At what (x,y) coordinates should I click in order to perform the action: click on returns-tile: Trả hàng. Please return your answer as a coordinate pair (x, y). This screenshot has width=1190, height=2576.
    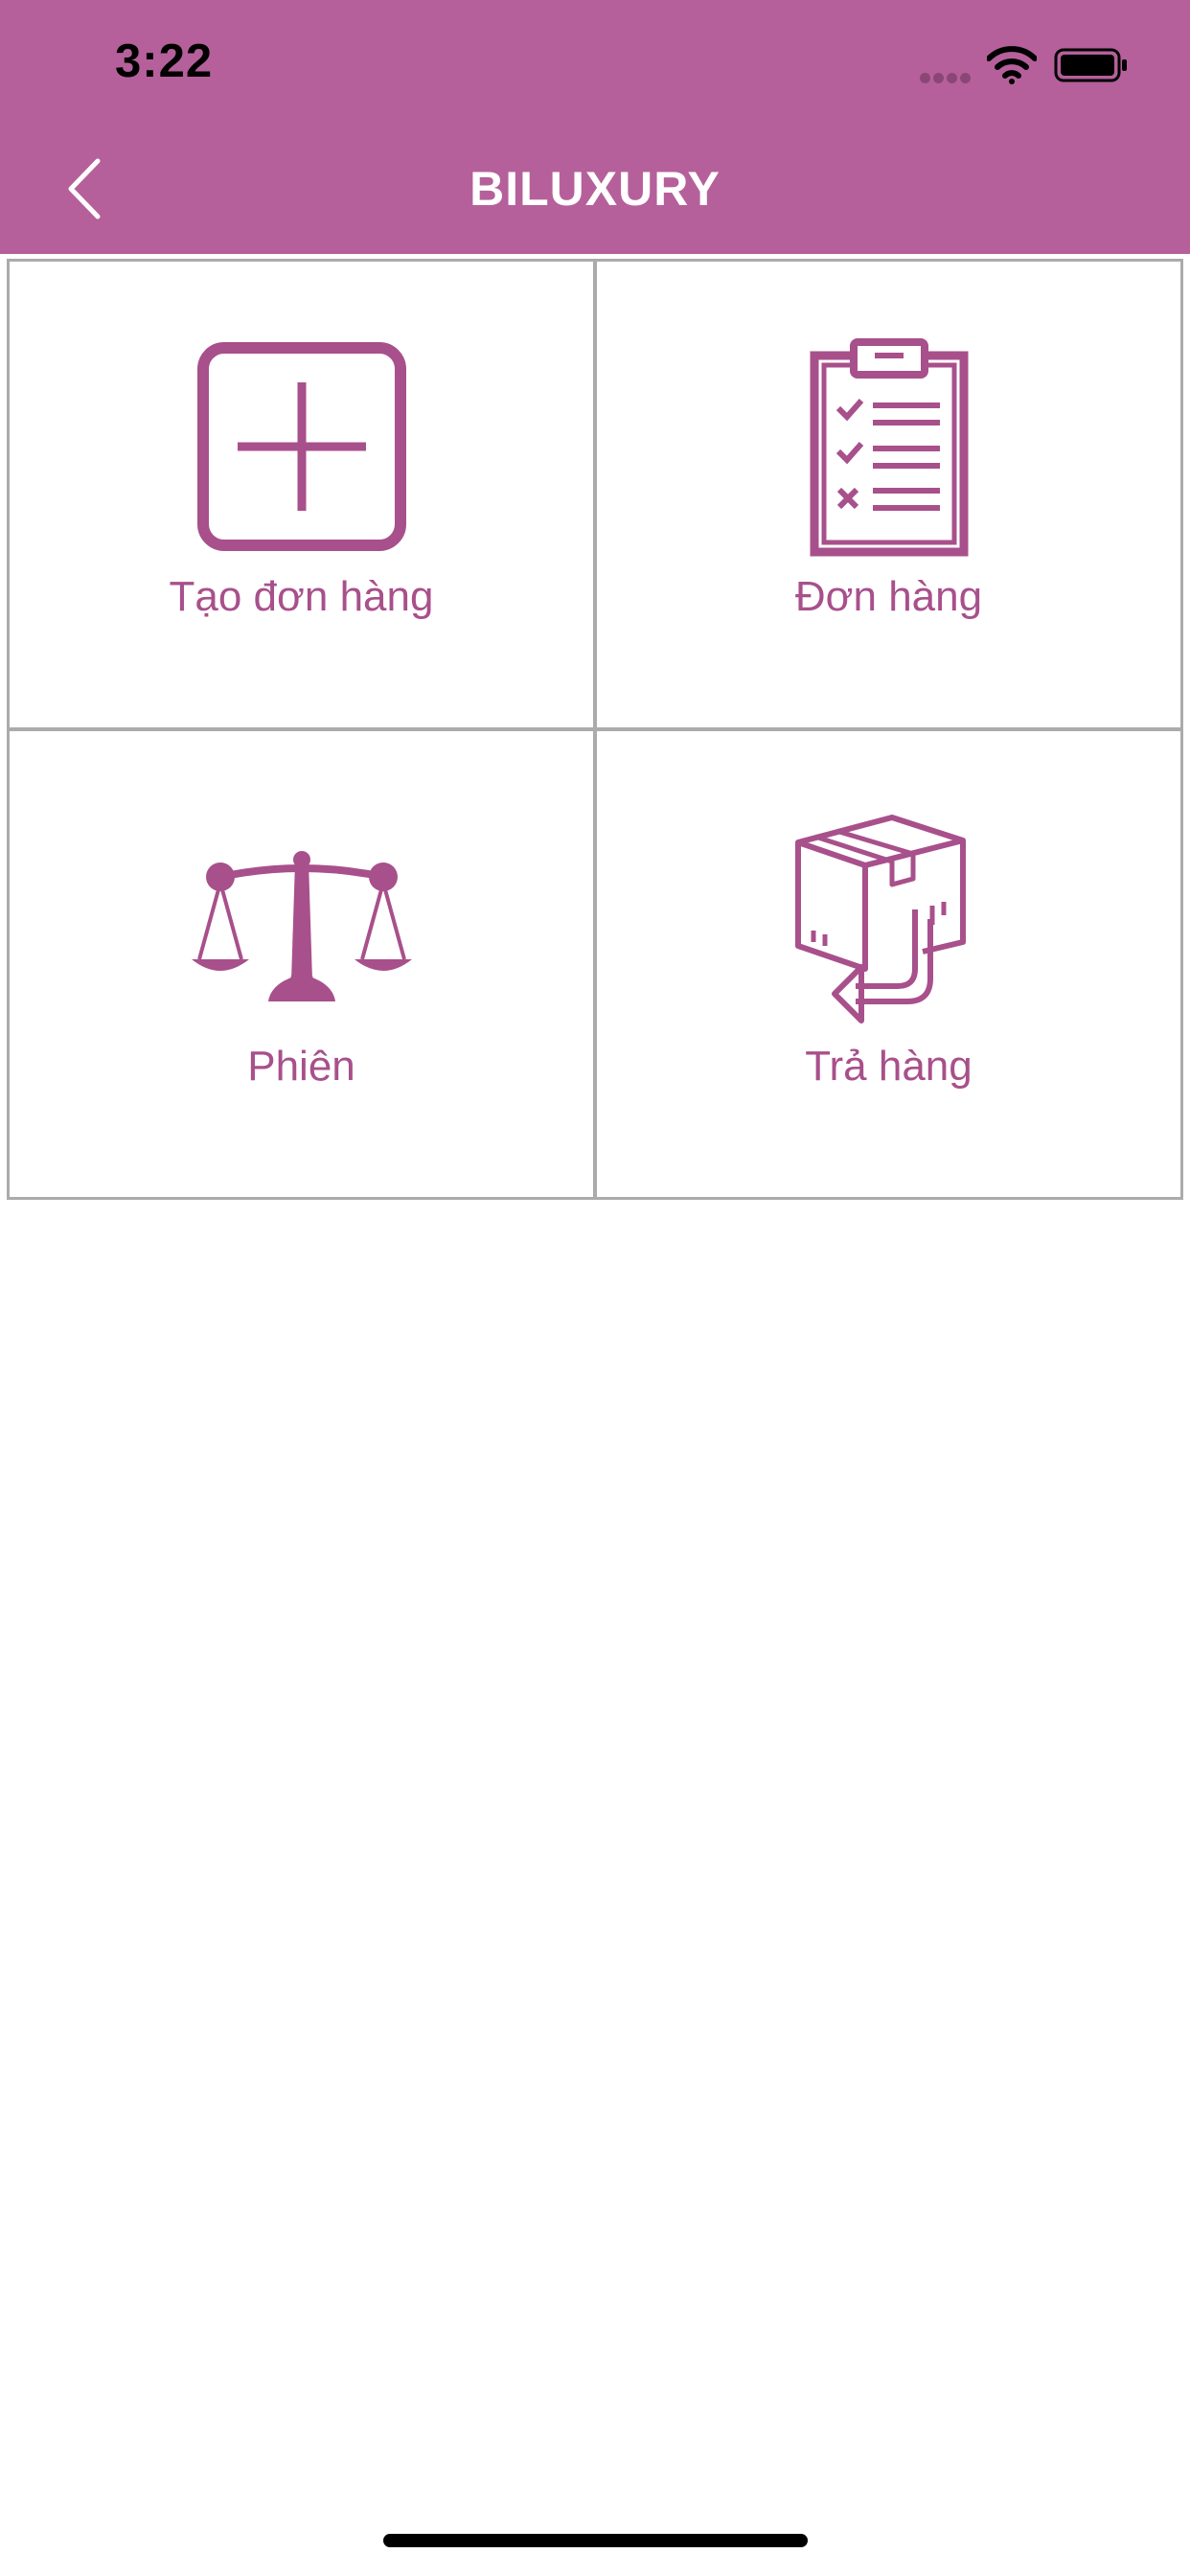
    Looking at the image, I should click on (889, 964).